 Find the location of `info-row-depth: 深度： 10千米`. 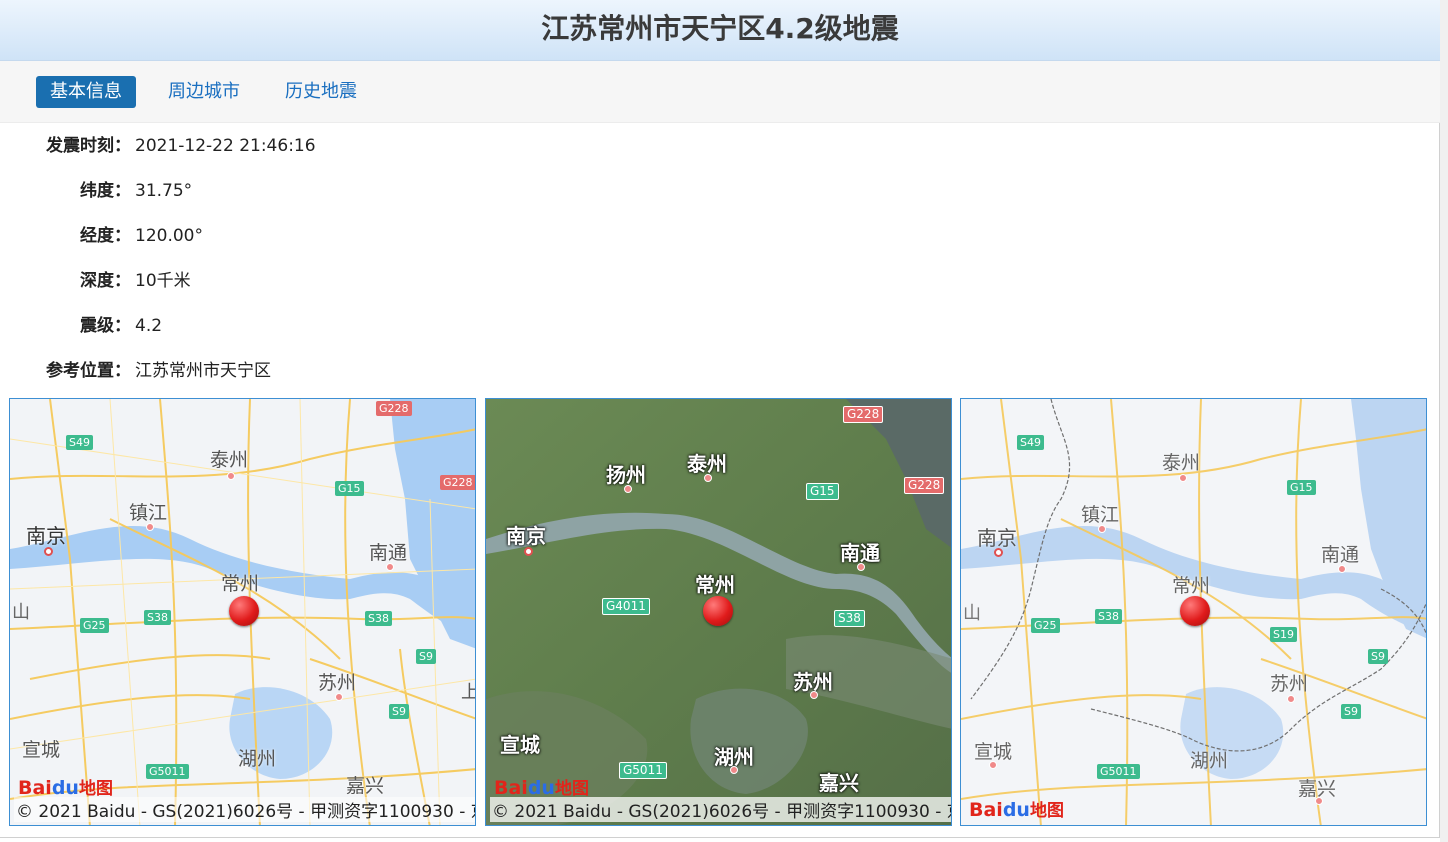

info-row-depth: 深度： 10千米 is located at coordinates (95, 281).